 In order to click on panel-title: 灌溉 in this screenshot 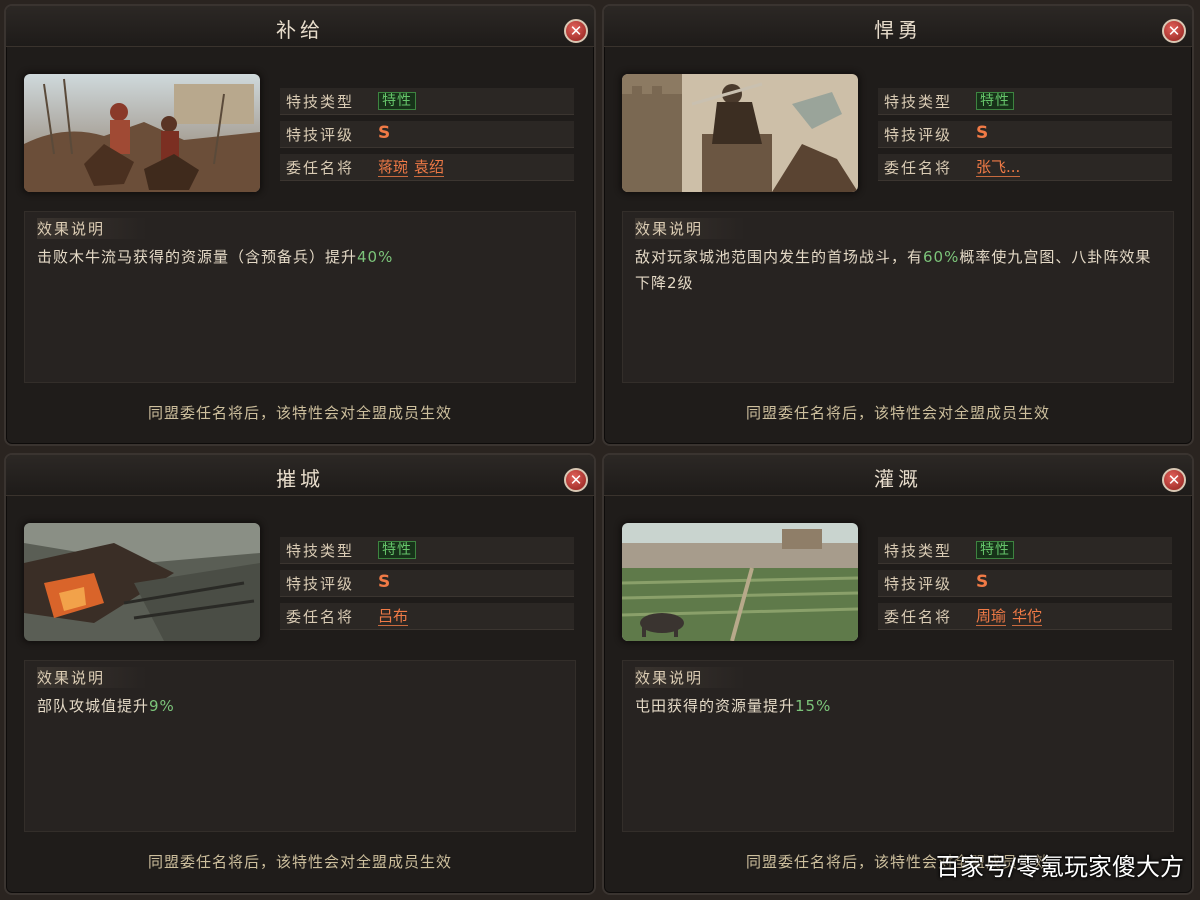, I will do `click(898, 479)`.